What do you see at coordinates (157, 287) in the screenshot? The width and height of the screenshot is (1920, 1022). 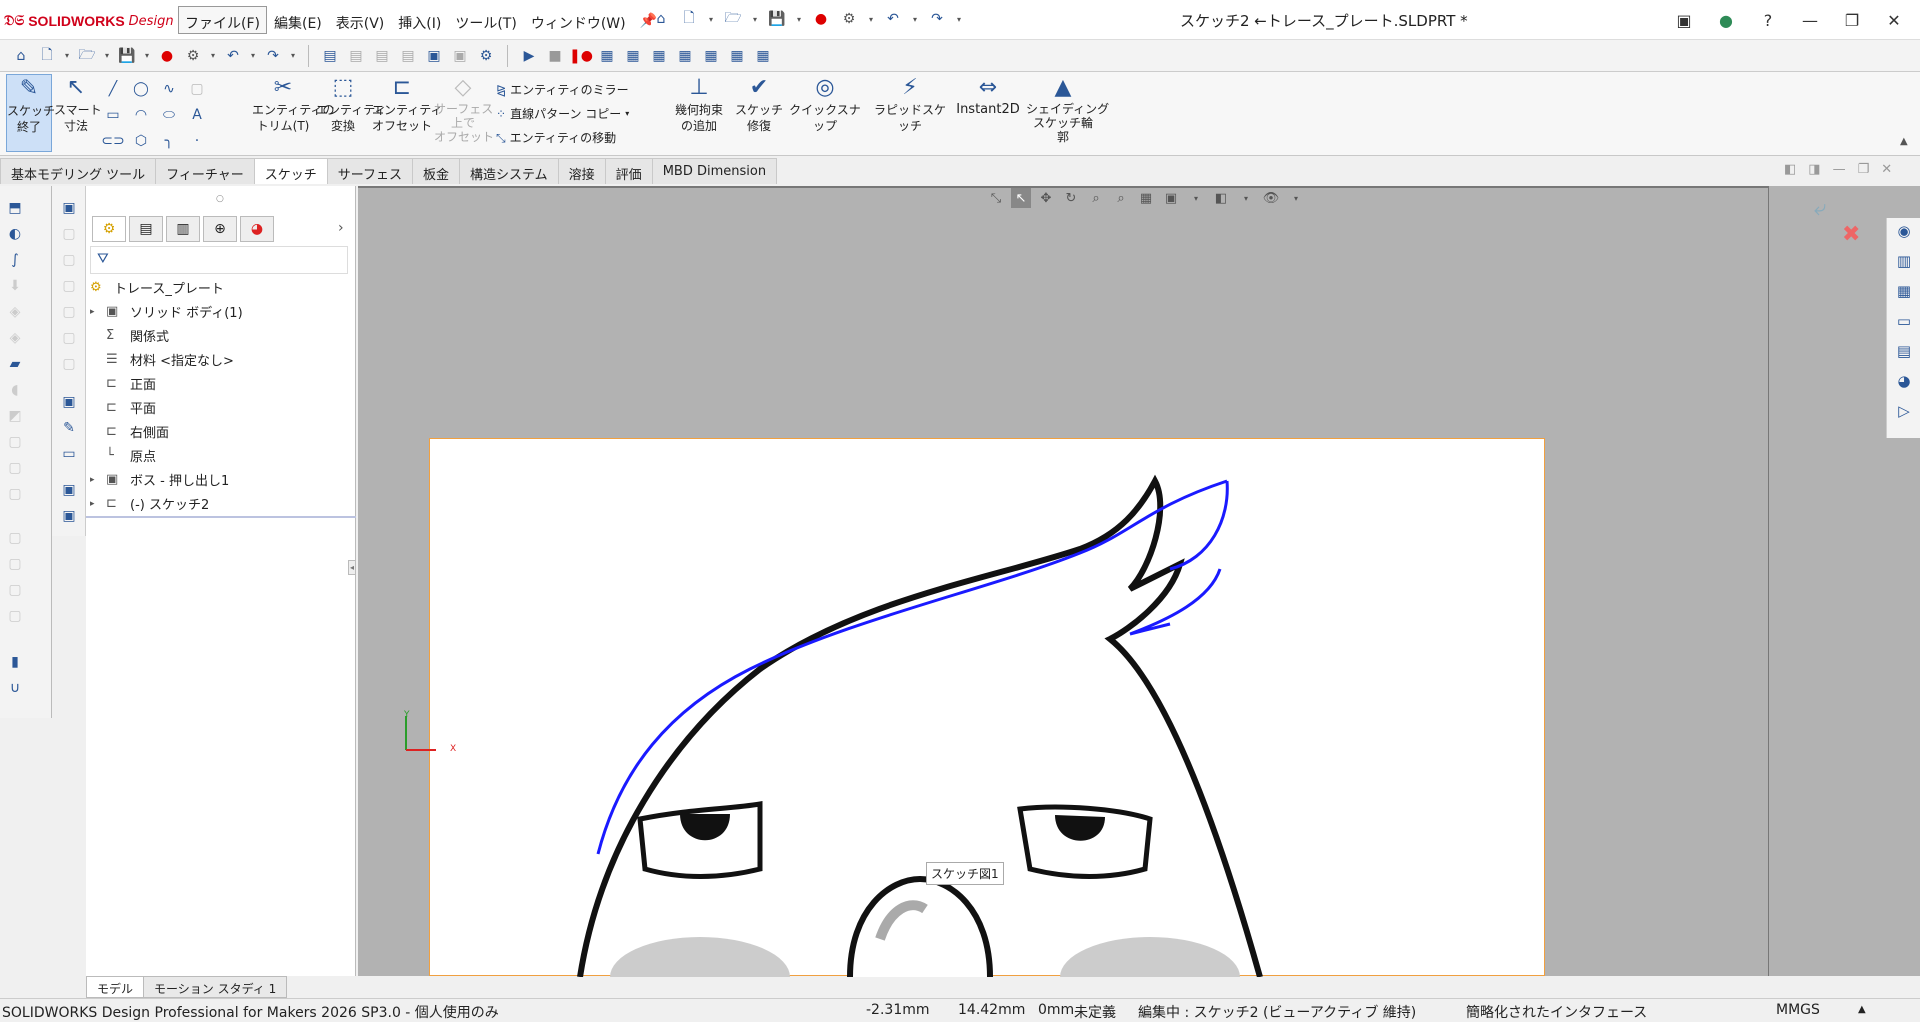 I see `tree-root: ⚙ トレース_プレート` at bounding box center [157, 287].